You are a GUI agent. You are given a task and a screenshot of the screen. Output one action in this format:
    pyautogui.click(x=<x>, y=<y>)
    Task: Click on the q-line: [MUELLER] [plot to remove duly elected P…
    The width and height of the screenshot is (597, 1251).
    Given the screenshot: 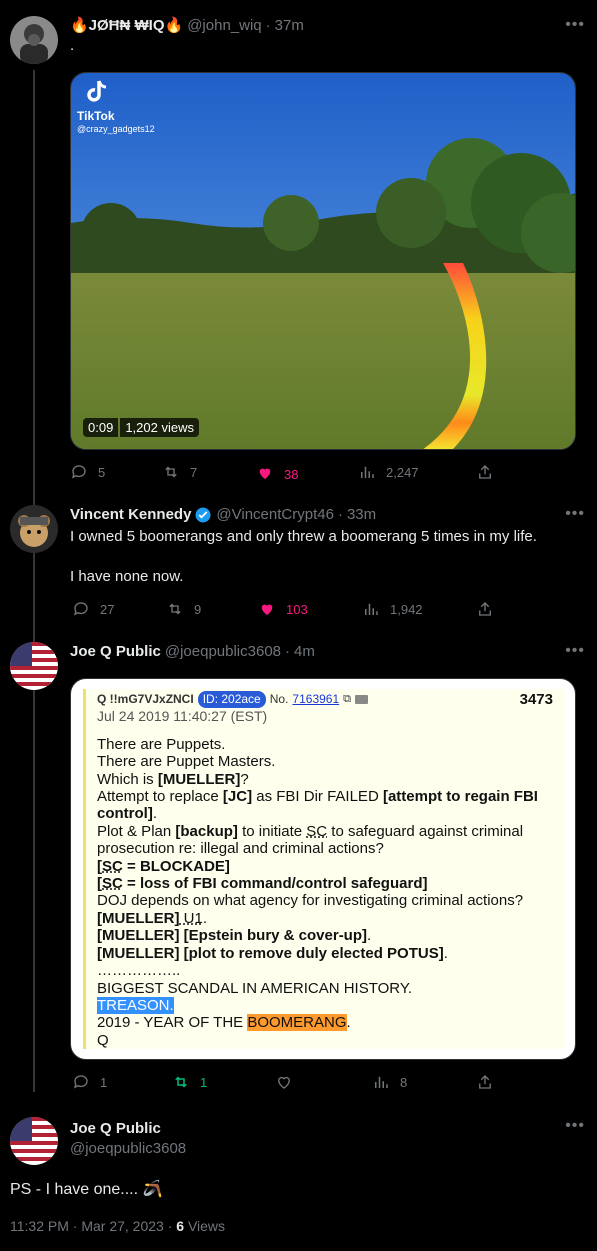 What is the action you would take?
    pyautogui.click(x=272, y=953)
    